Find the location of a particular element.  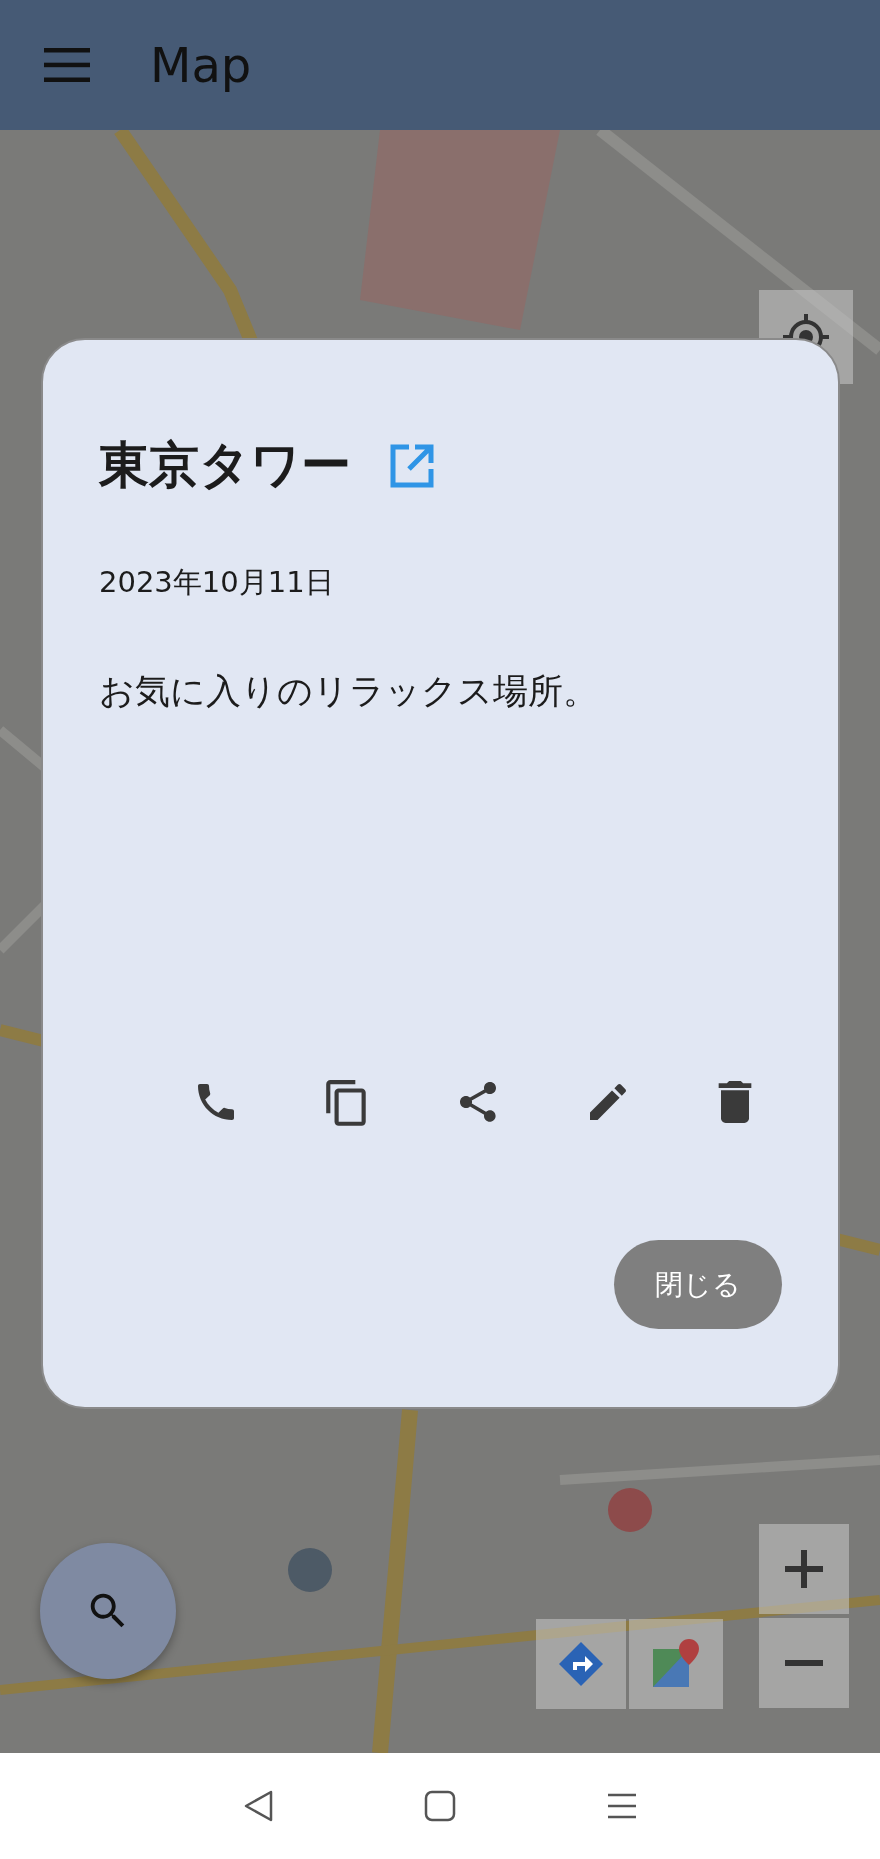

zoom-out-button is located at coordinates (804, 1663).